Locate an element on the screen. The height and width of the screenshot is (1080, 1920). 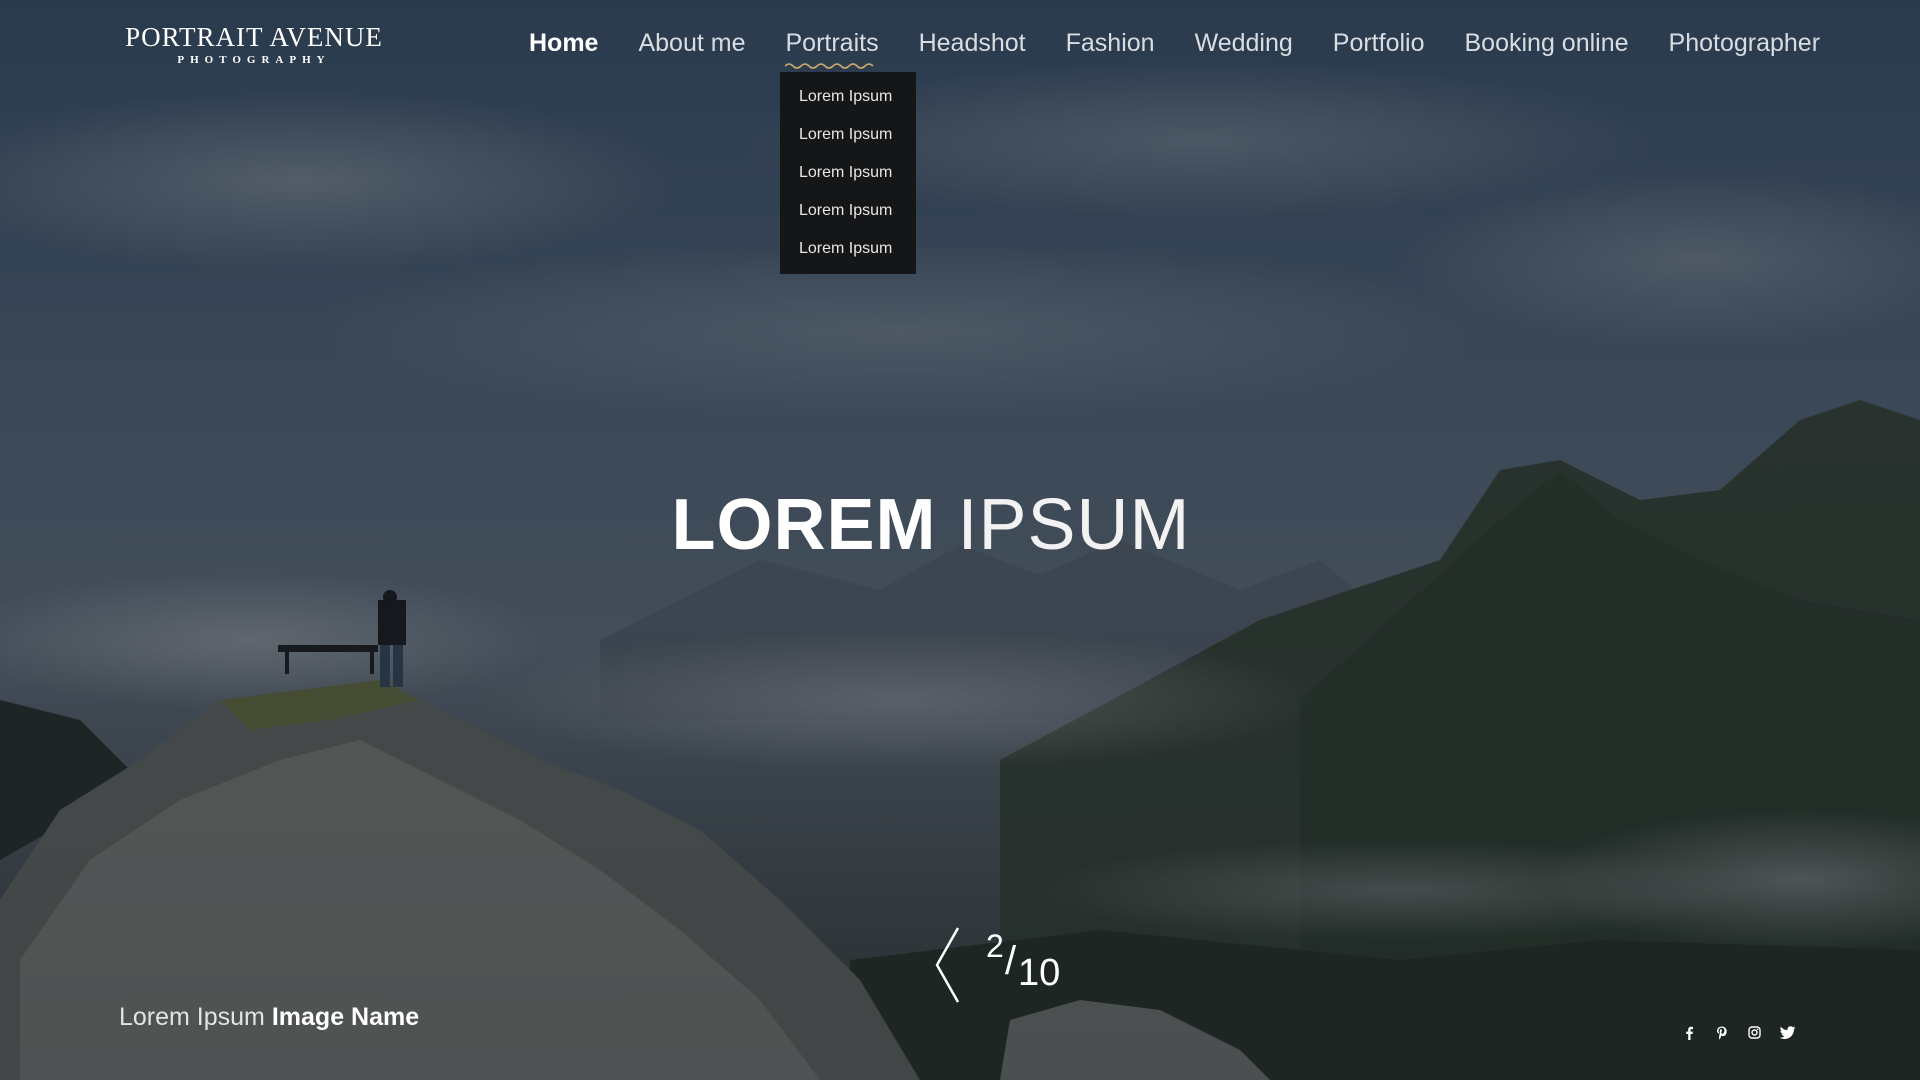
logo-tagline: PHOTOGRAPHY is located at coordinates (254, 60).